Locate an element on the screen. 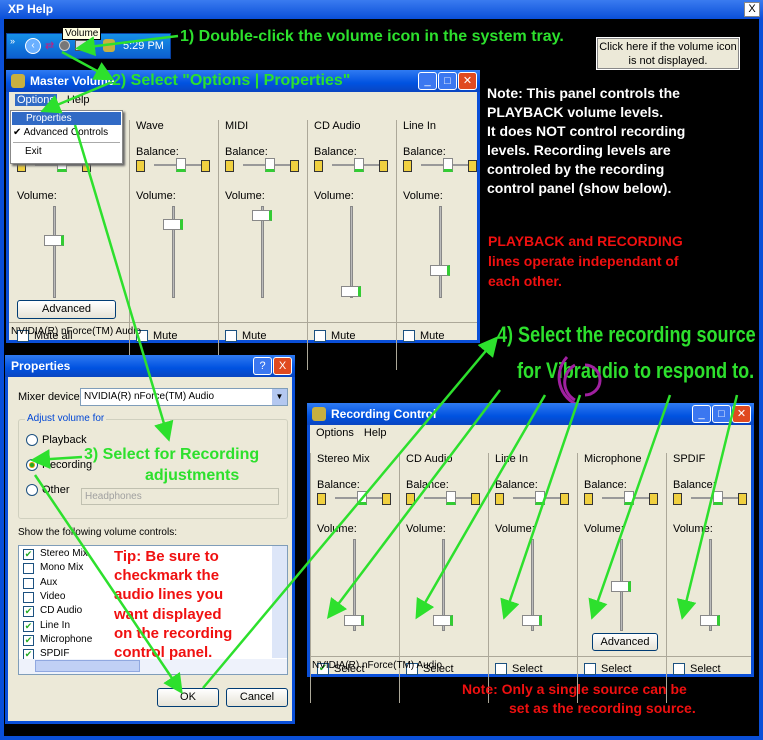  control-label: Line In is located at coordinates (55, 625).